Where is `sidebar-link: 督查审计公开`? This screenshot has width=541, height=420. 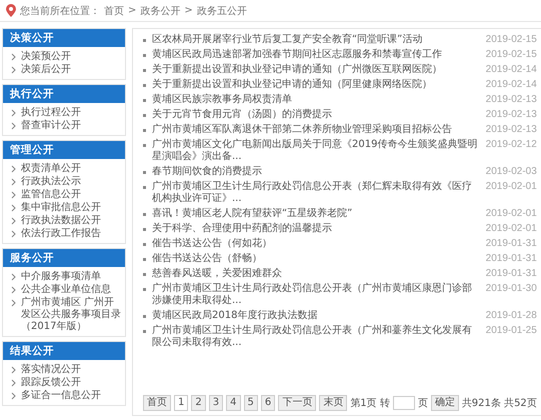
sidebar-link: 督查审计公开 is located at coordinates (51, 126).